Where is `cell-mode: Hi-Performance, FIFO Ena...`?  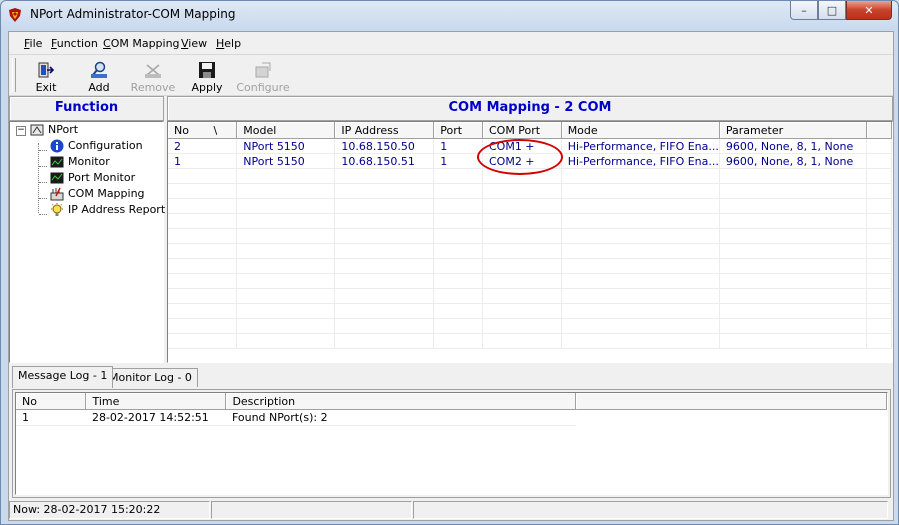 cell-mode: Hi-Performance, FIFO Ena... is located at coordinates (640, 146).